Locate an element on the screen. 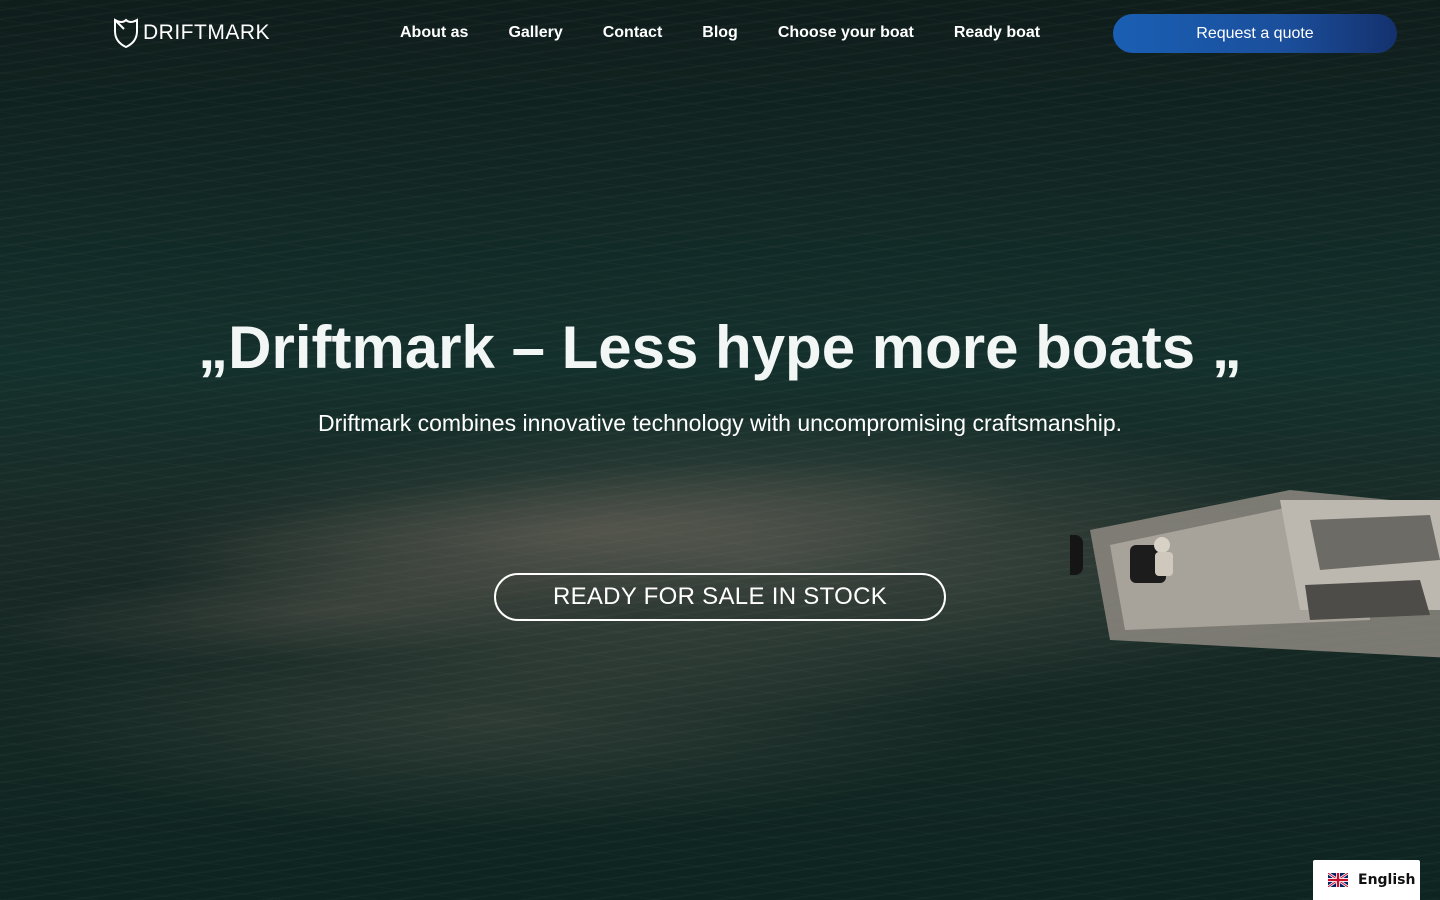  uk-flag-icon is located at coordinates (1338, 880).